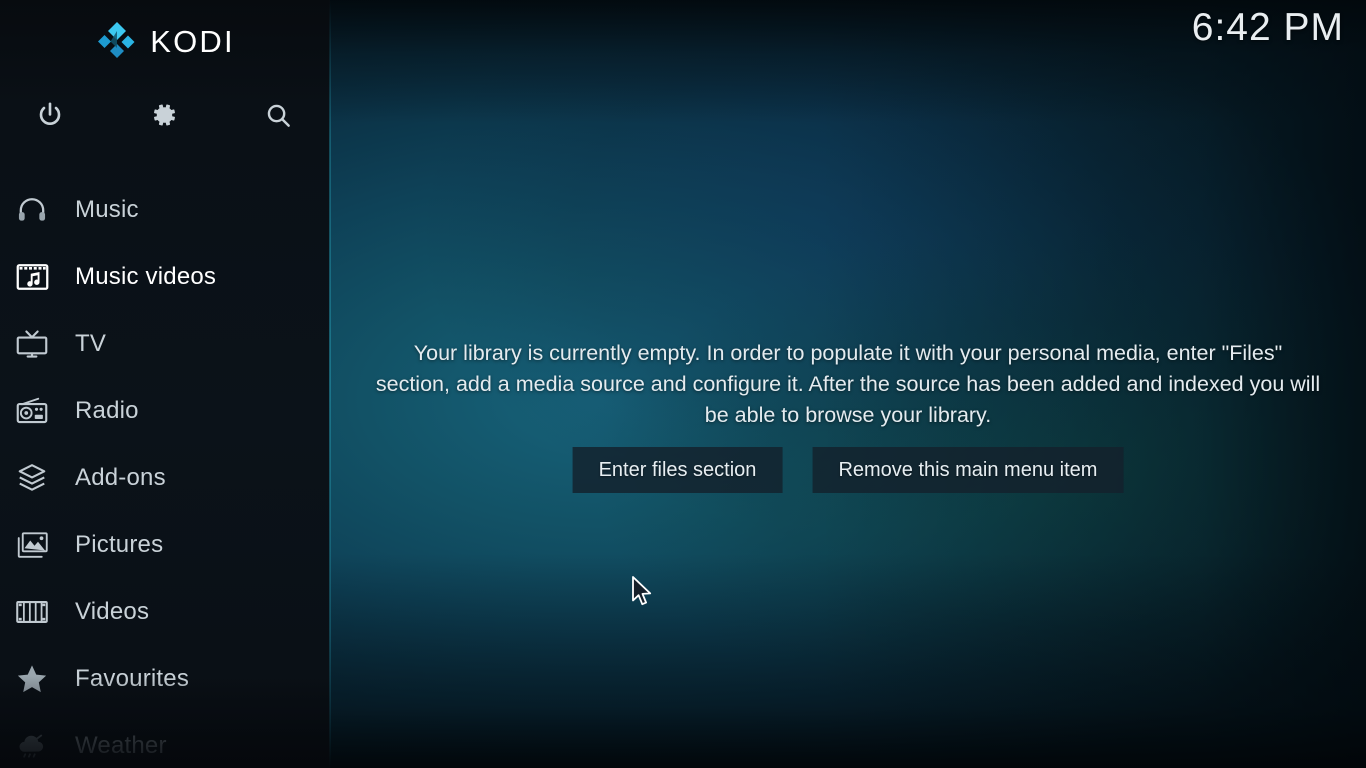 Image resolution: width=1366 pixels, height=768 pixels. What do you see at coordinates (32, 344) in the screenshot?
I see `television-icon` at bounding box center [32, 344].